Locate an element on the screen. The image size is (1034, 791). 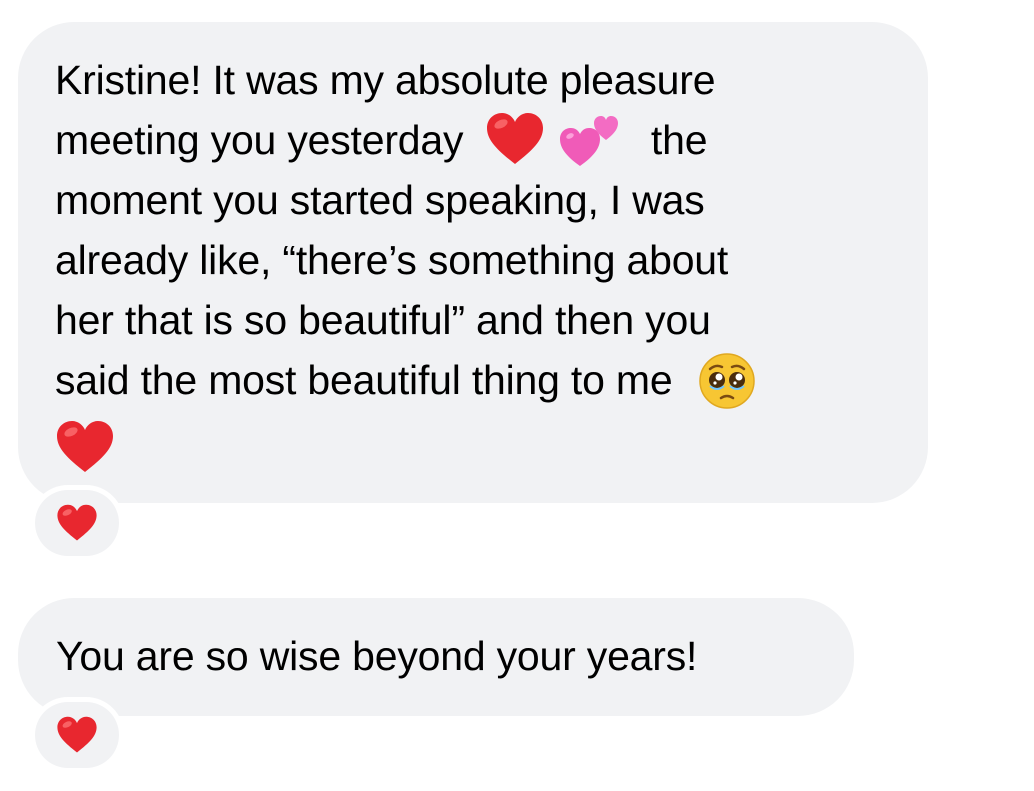
message-bubble-2: You are so wise beyond your years! is located at coordinates (436, 657).